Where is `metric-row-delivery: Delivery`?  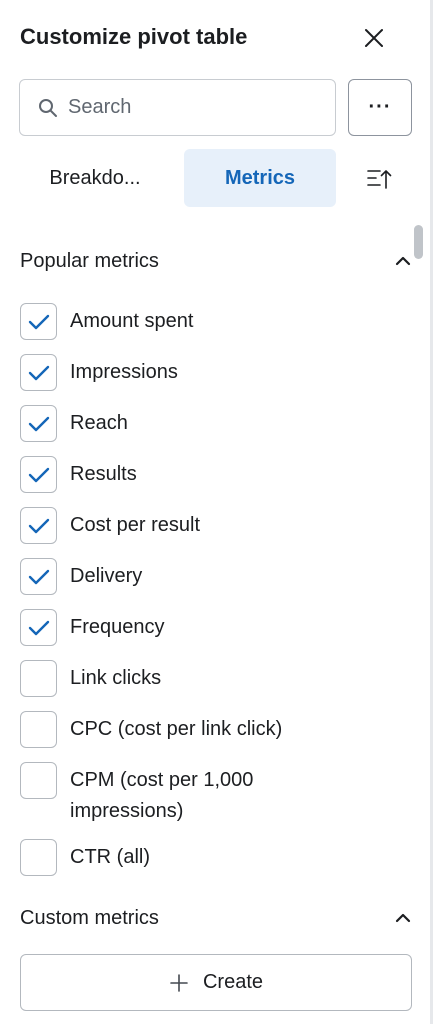 metric-row-delivery: Delivery is located at coordinates (205, 576).